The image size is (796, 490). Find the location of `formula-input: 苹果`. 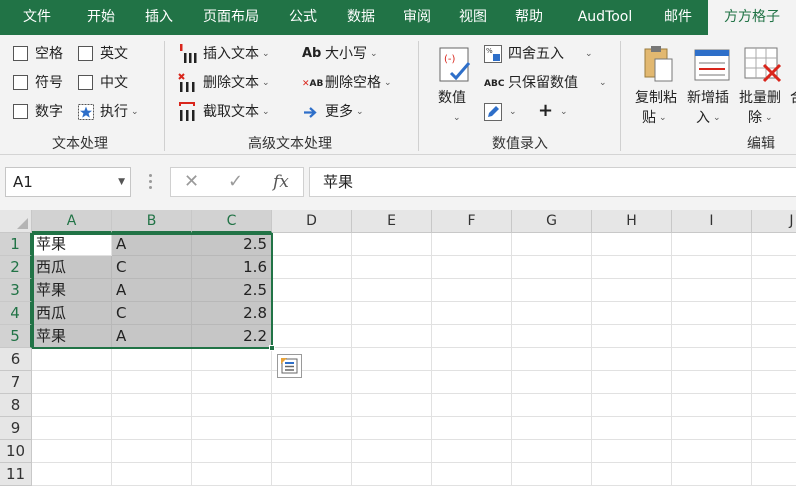

formula-input: 苹果 is located at coordinates (552, 182).